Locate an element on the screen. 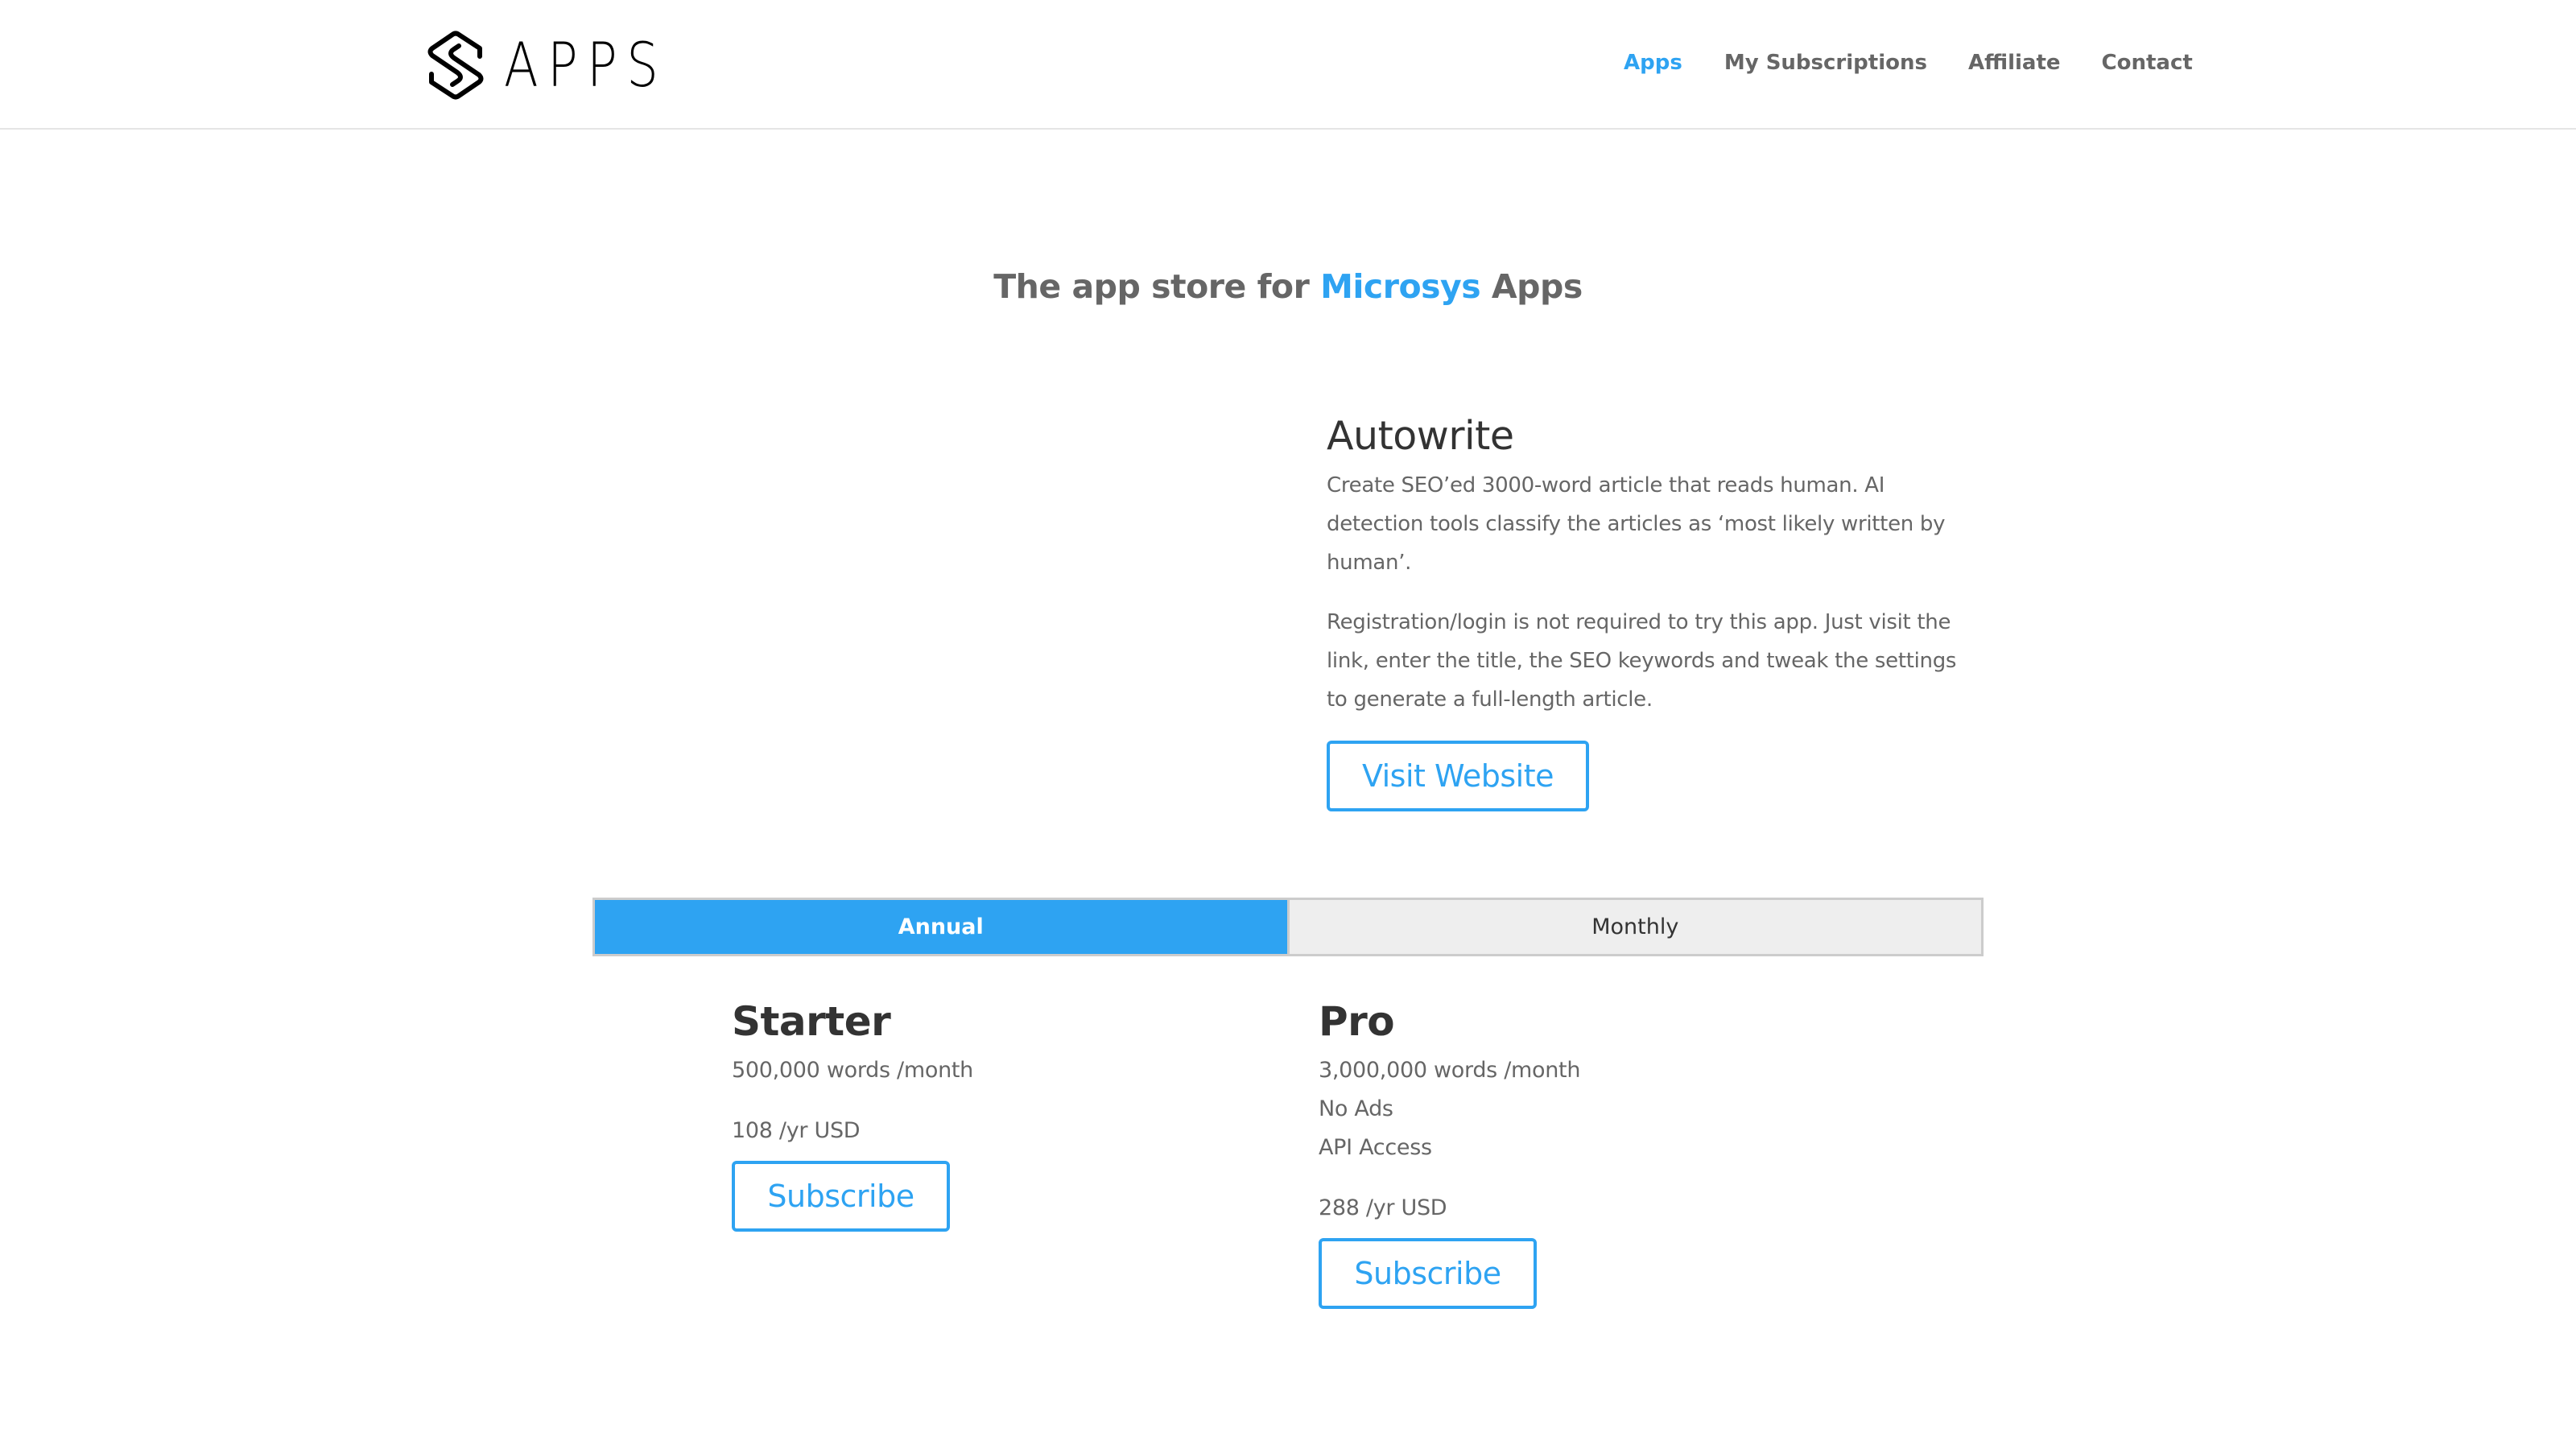  plan-feature: 3,000,000 words /month is located at coordinates (1450, 1070).